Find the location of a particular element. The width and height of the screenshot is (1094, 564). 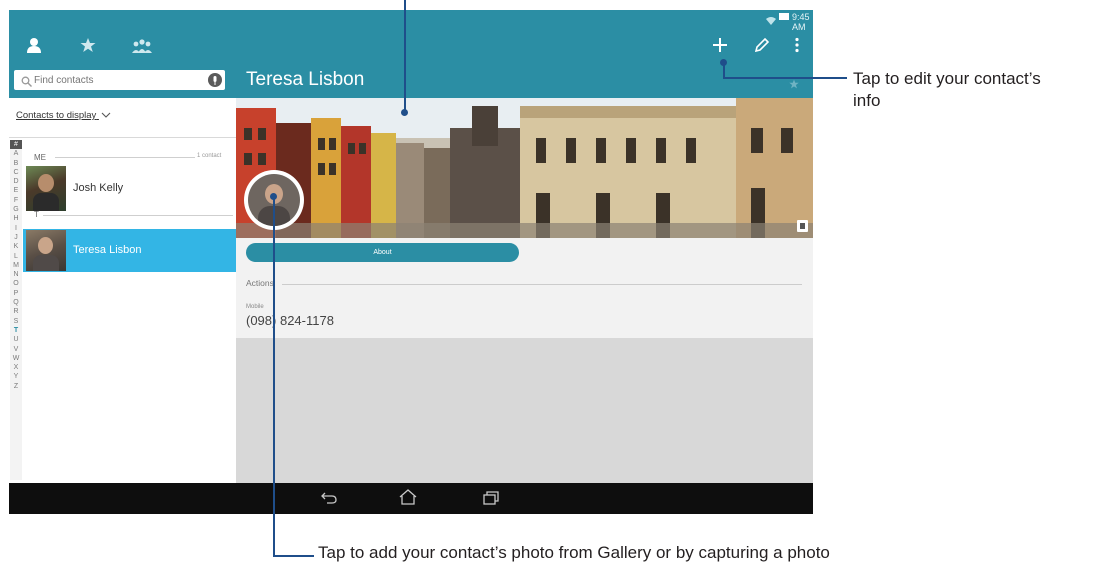

back-button is located at coordinates (329, 498).